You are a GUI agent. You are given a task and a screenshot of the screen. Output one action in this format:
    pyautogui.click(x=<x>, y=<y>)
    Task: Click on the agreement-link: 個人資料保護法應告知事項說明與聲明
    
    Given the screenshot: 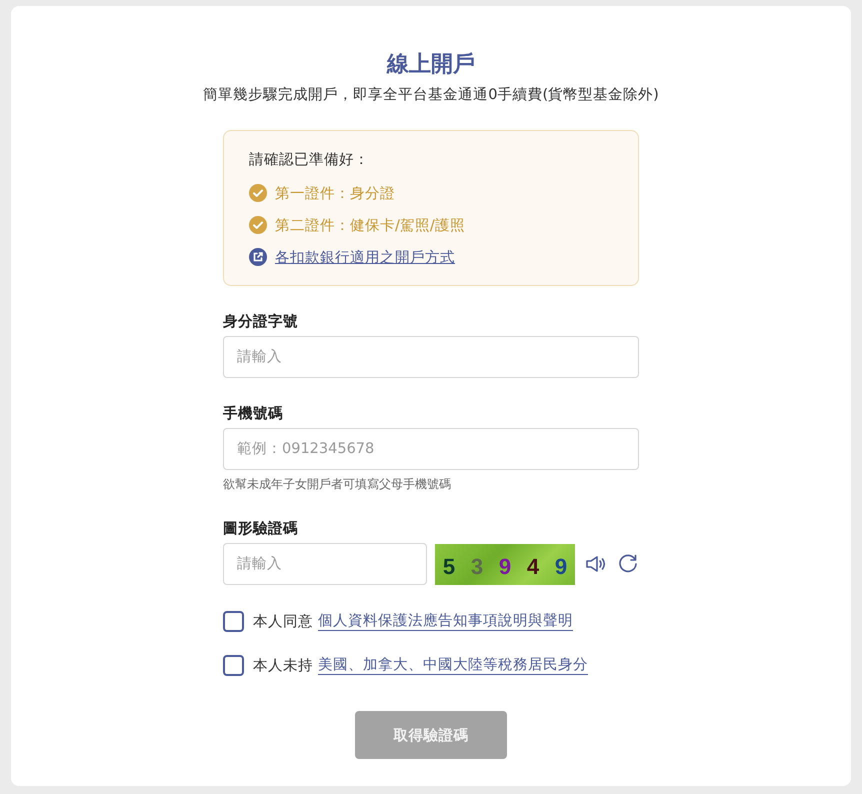 What is the action you would take?
    pyautogui.click(x=445, y=621)
    